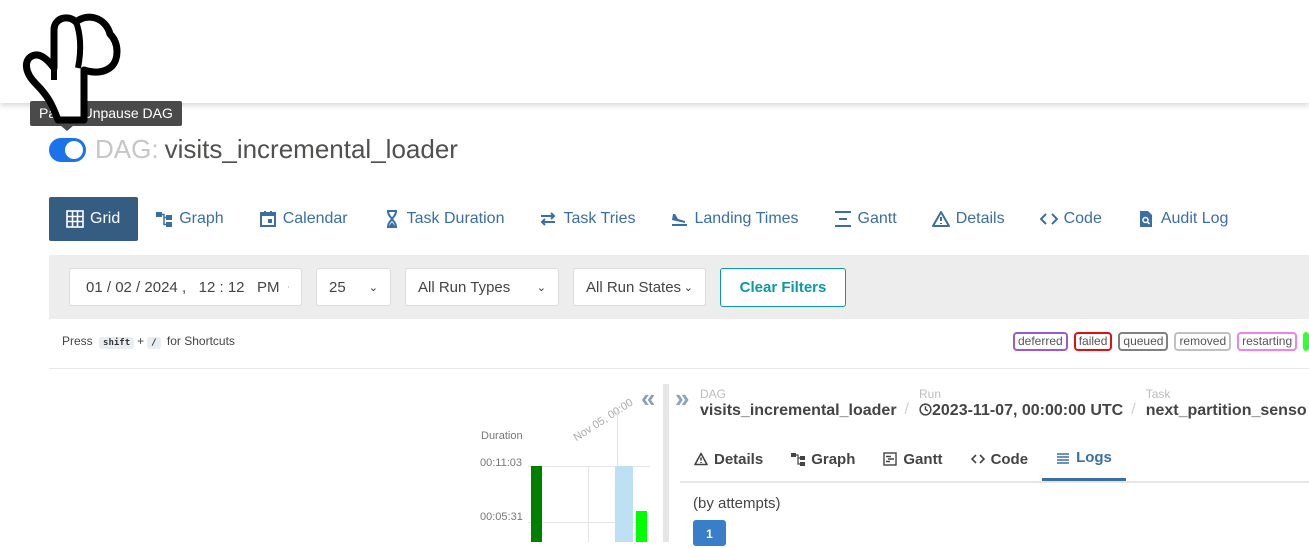 The width and height of the screenshot is (1309, 548). What do you see at coordinates (877, 218) in the screenshot?
I see `tab-label: Gantt` at bounding box center [877, 218].